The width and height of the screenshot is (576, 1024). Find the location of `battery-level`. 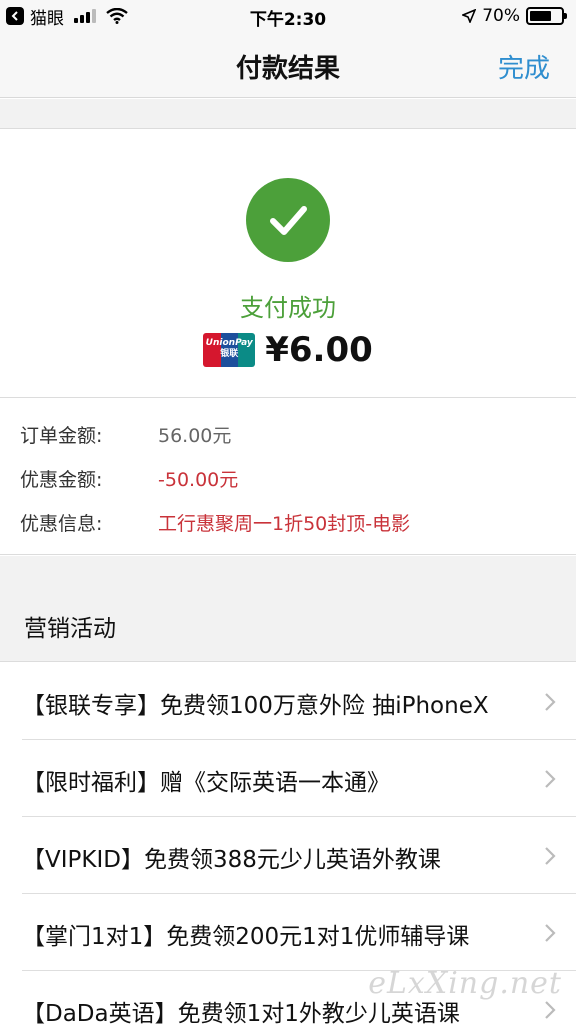

battery-level is located at coordinates (540, 16).